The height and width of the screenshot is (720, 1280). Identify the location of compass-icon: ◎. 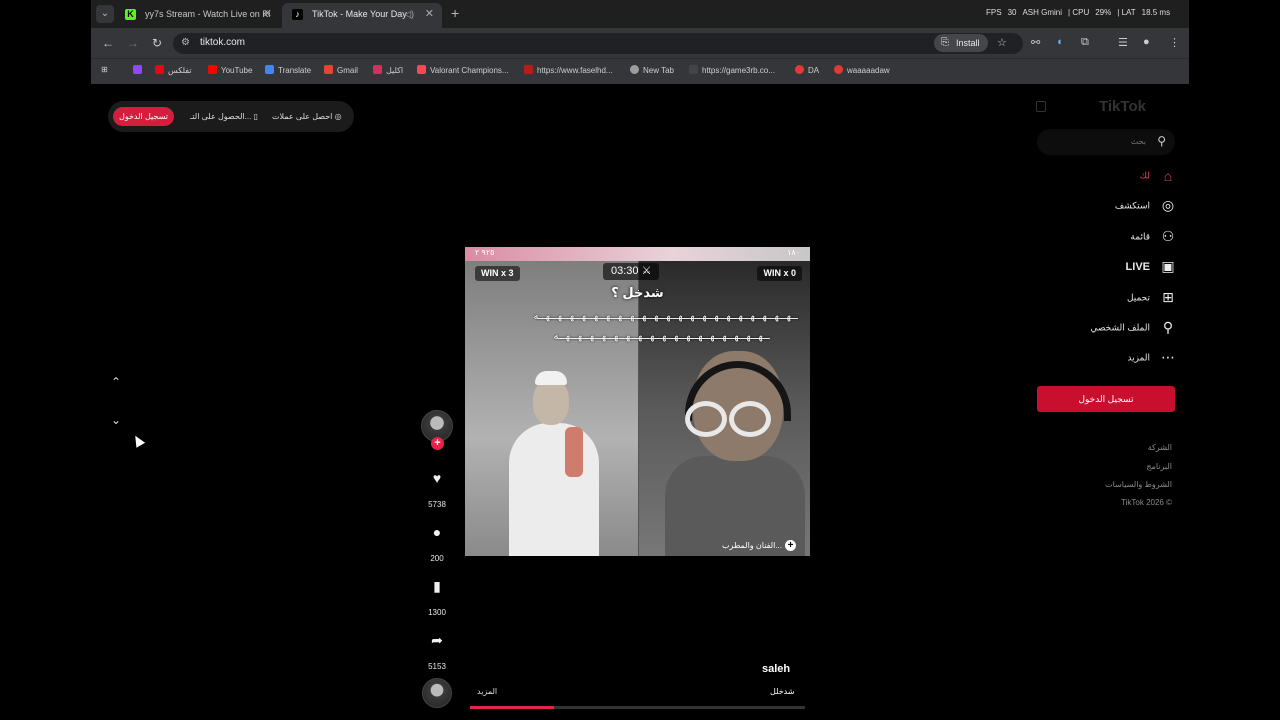
(1168, 205).